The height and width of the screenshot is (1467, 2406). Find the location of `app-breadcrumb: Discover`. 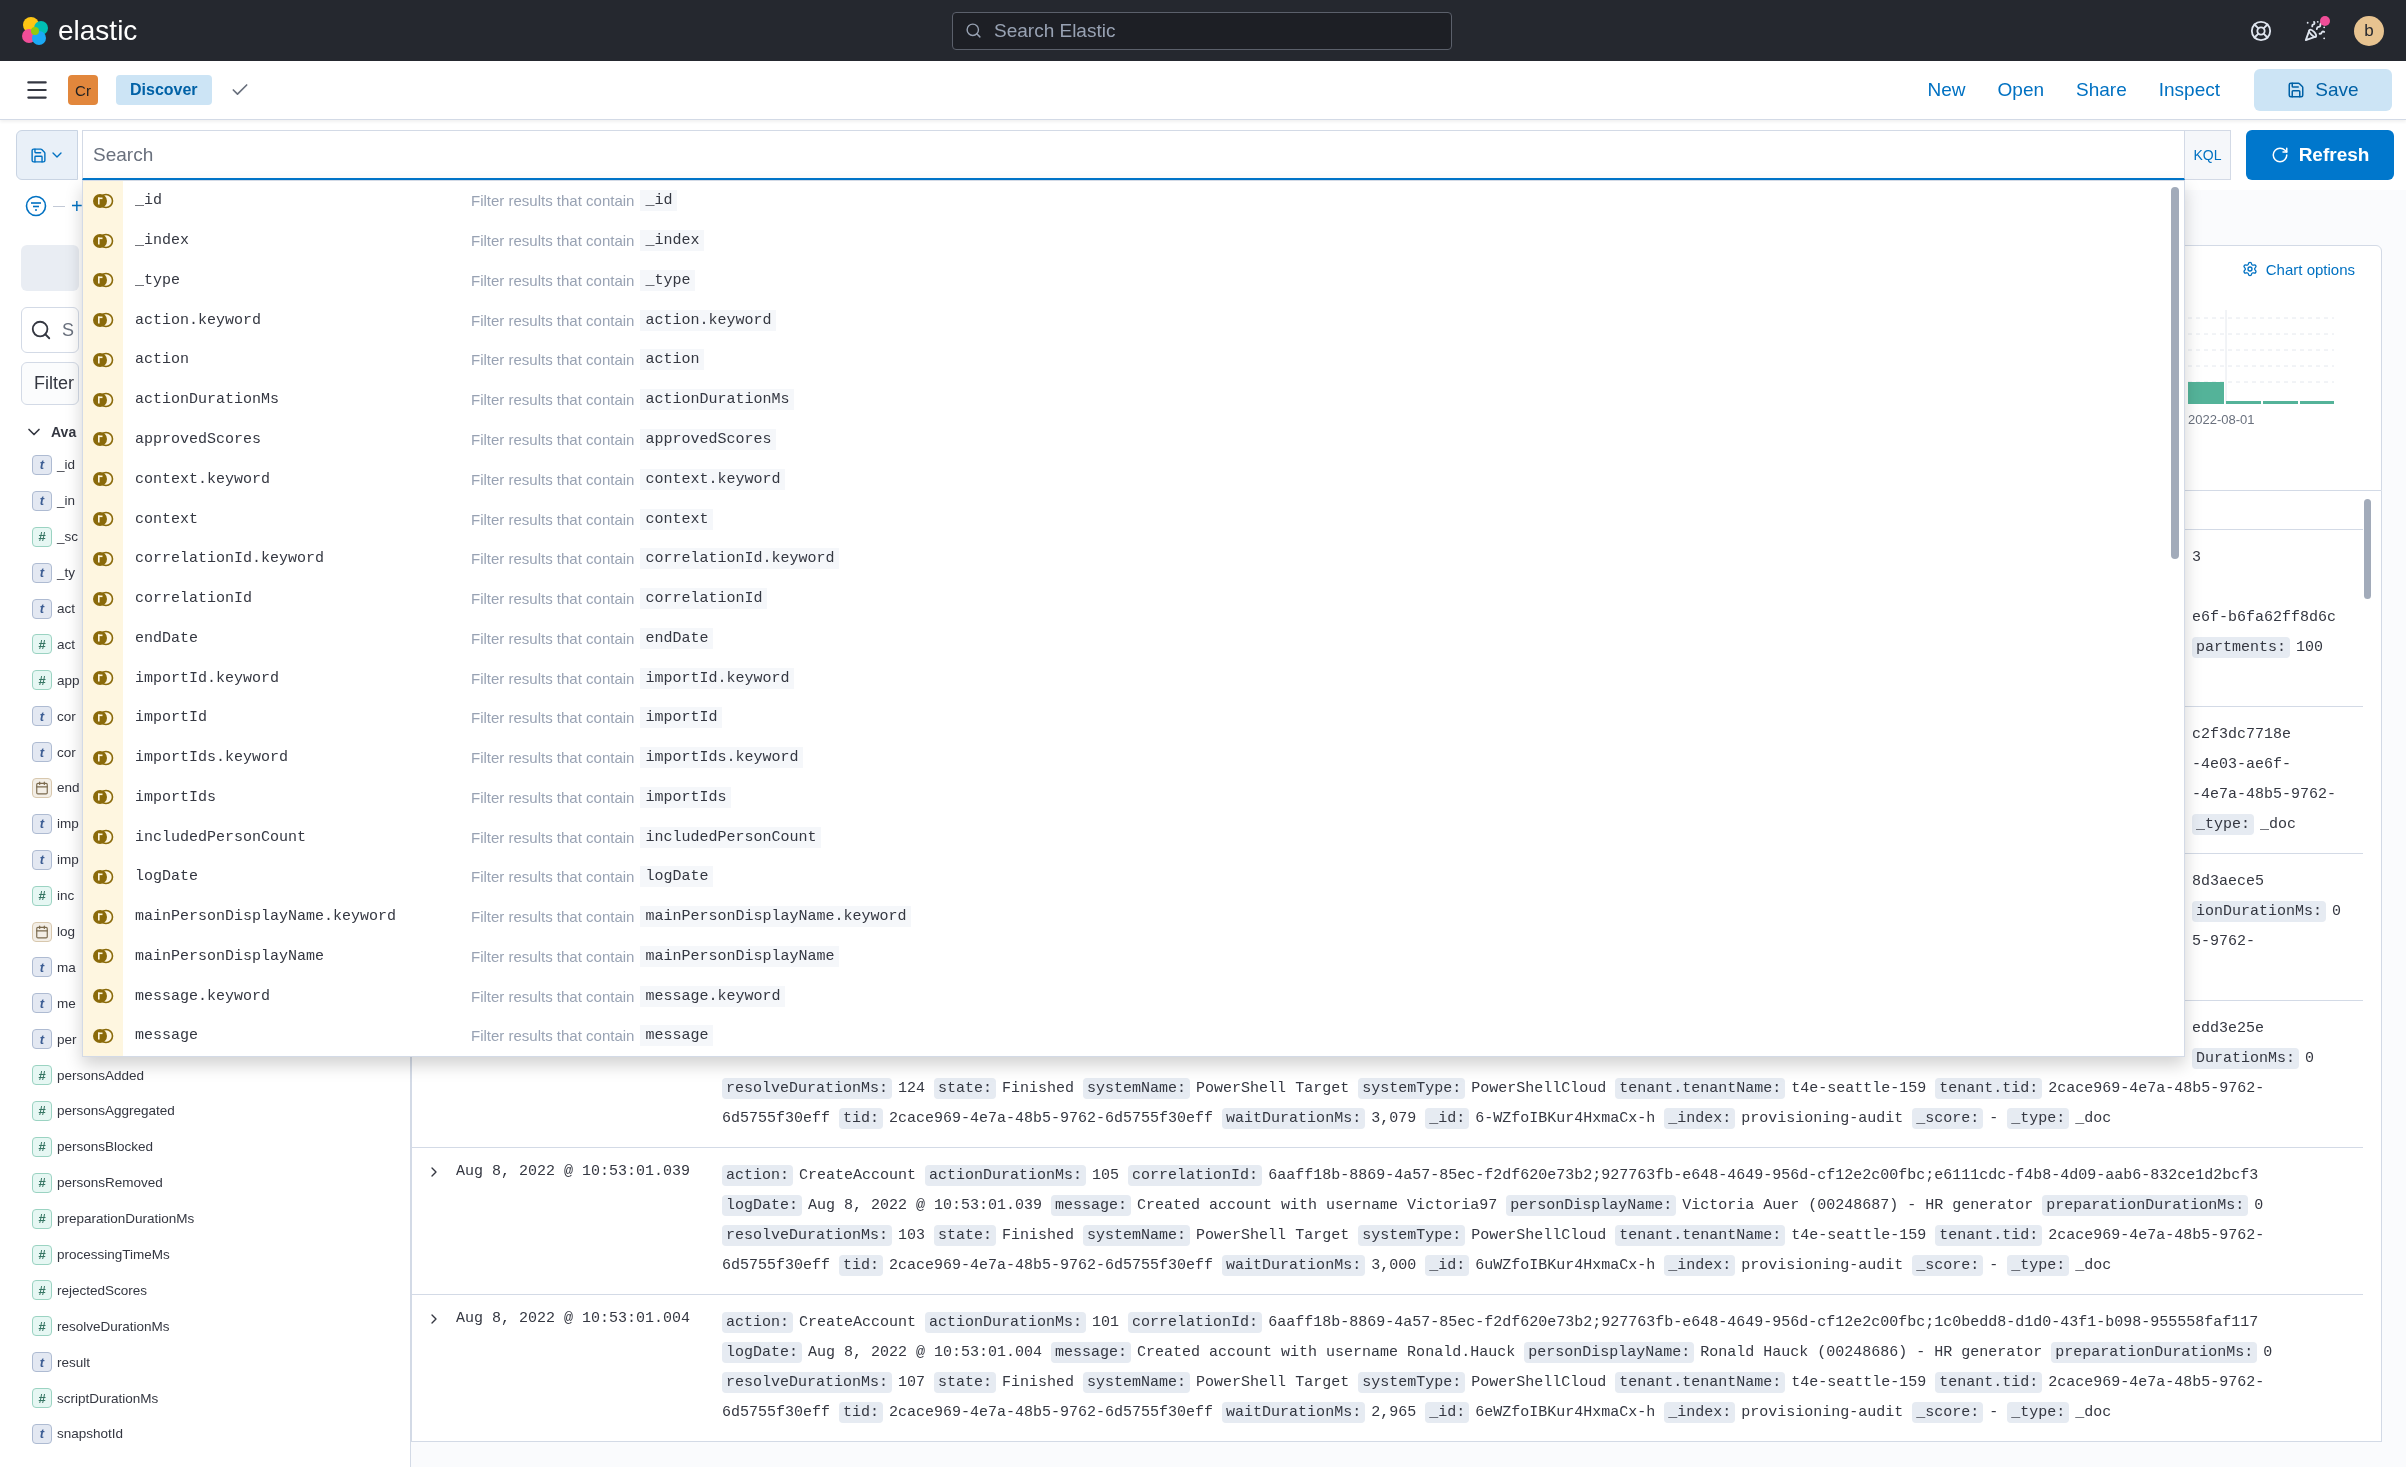

app-breadcrumb: Discover is located at coordinates (164, 90).